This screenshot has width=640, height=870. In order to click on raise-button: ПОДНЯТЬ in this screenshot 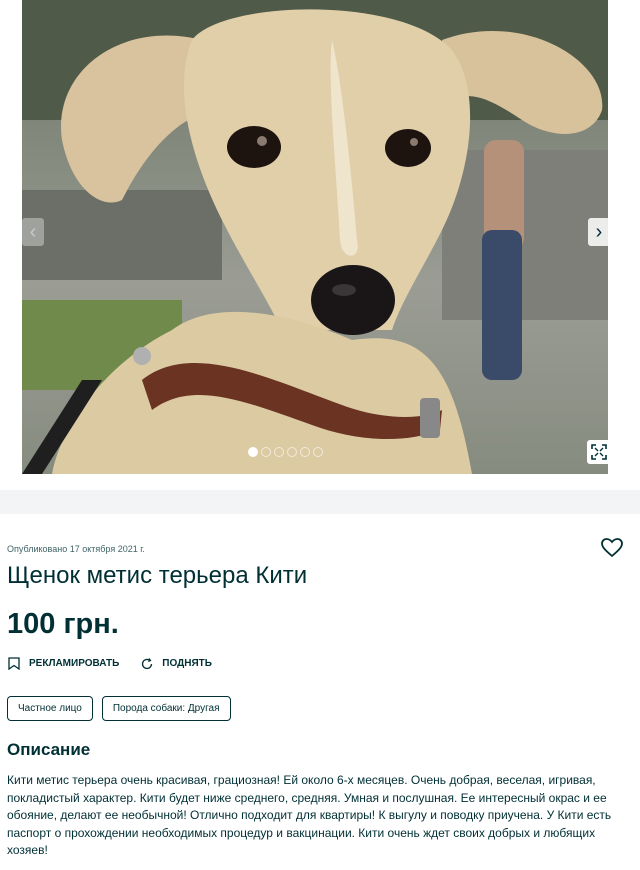, I will do `click(176, 663)`.